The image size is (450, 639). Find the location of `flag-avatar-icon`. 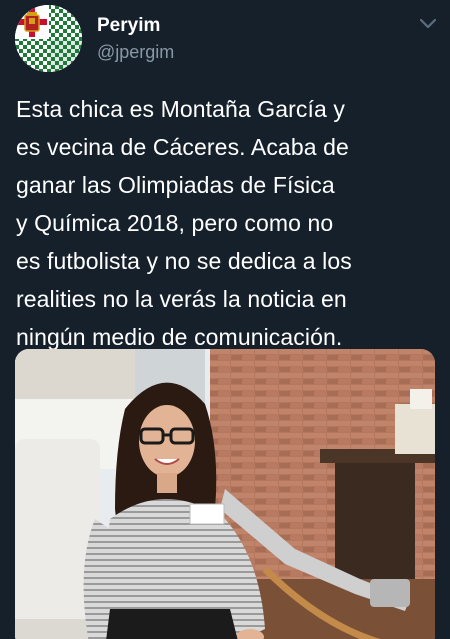

flag-avatar-icon is located at coordinates (48, 38).